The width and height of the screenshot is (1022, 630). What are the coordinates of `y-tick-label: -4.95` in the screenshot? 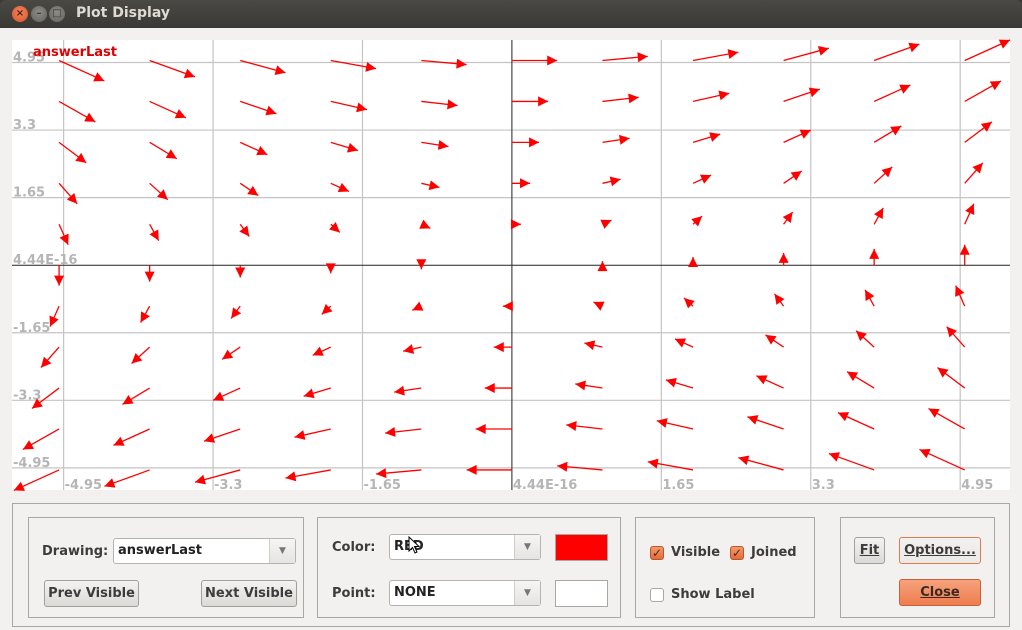 It's located at (31, 463).